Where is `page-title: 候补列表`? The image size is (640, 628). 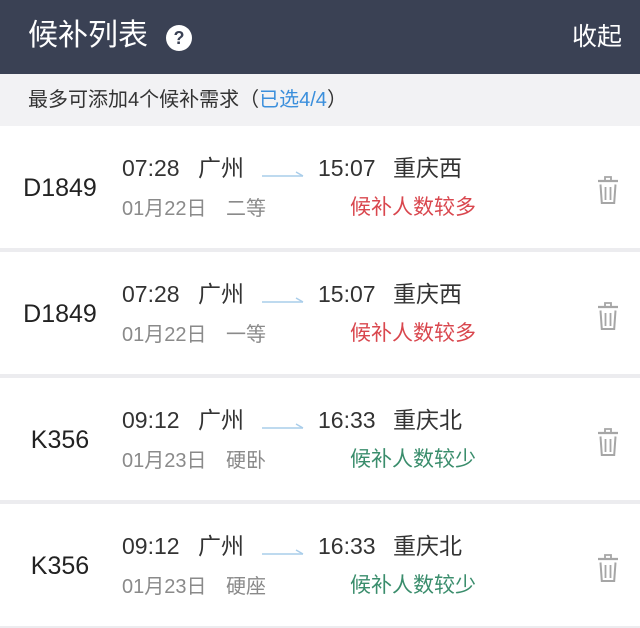
page-title: 候补列表 is located at coordinates (88, 35).